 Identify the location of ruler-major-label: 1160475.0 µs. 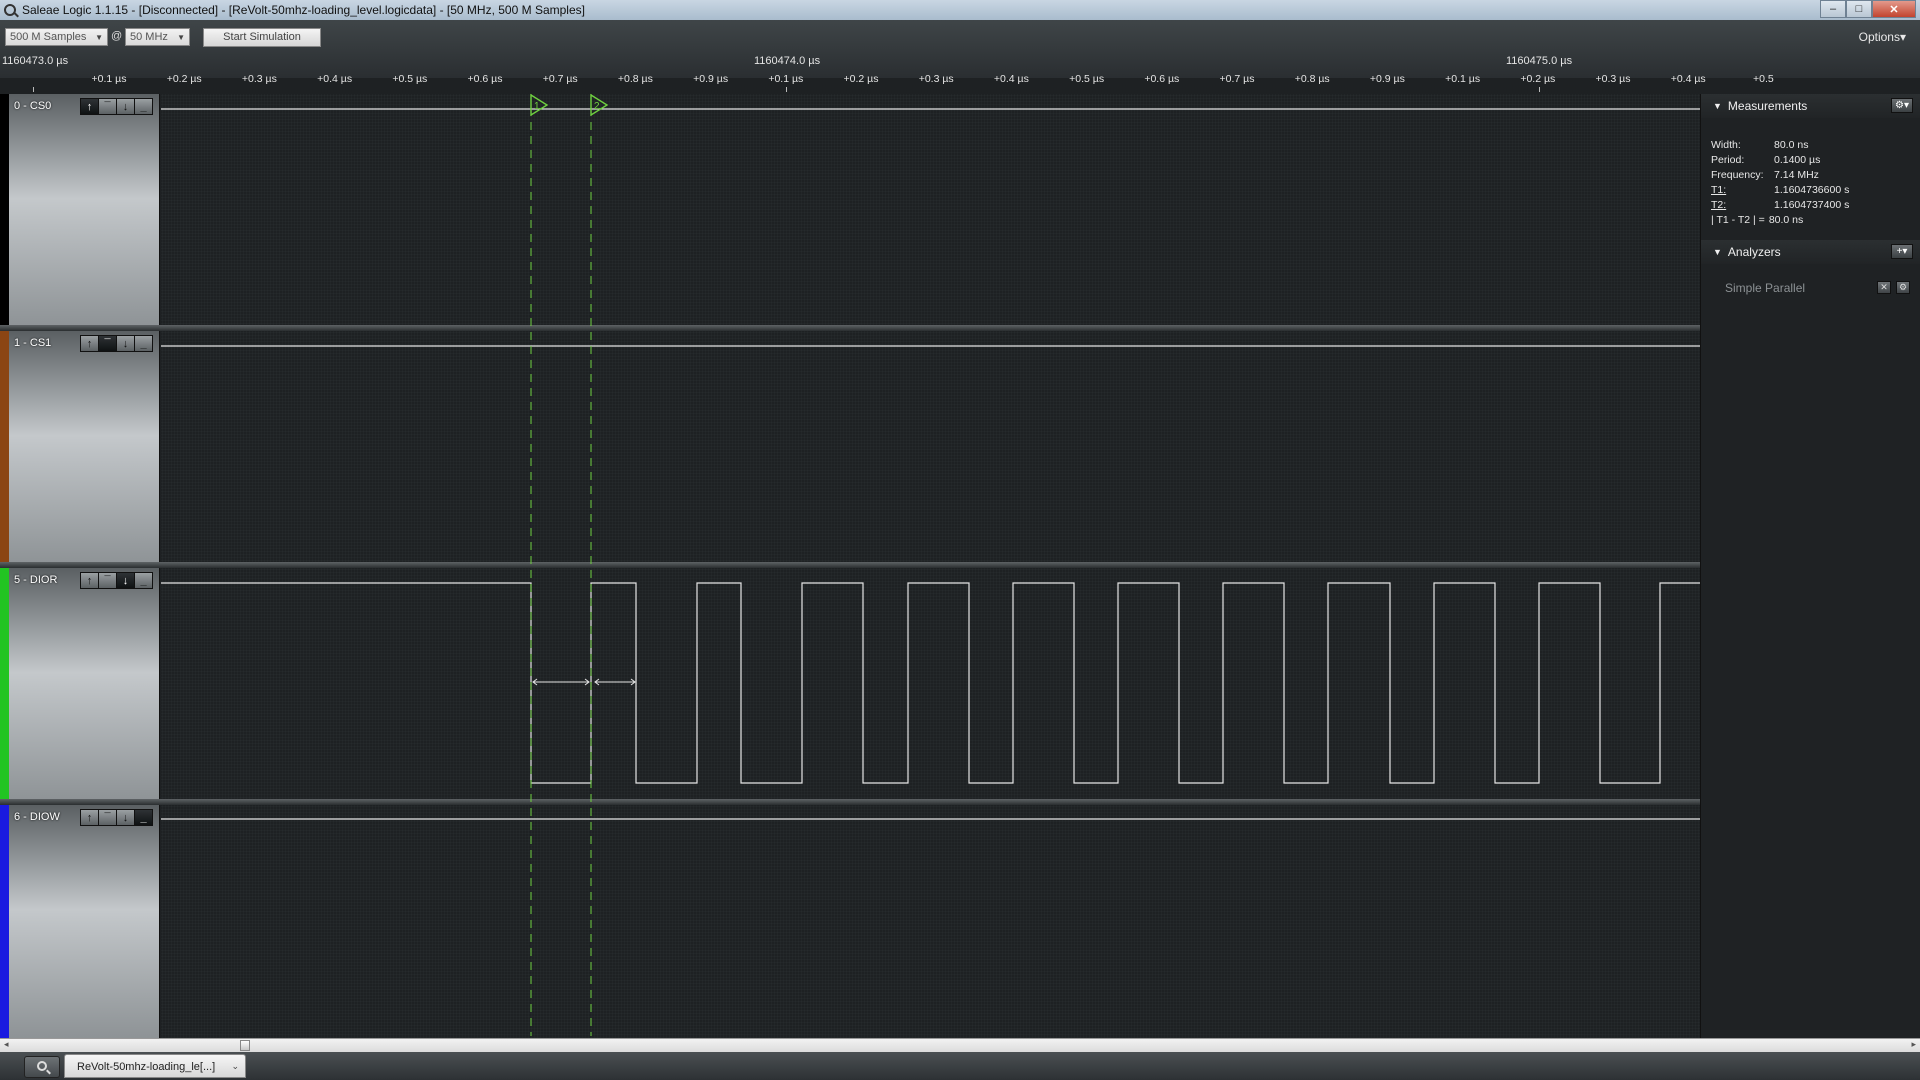
(1539, 61).